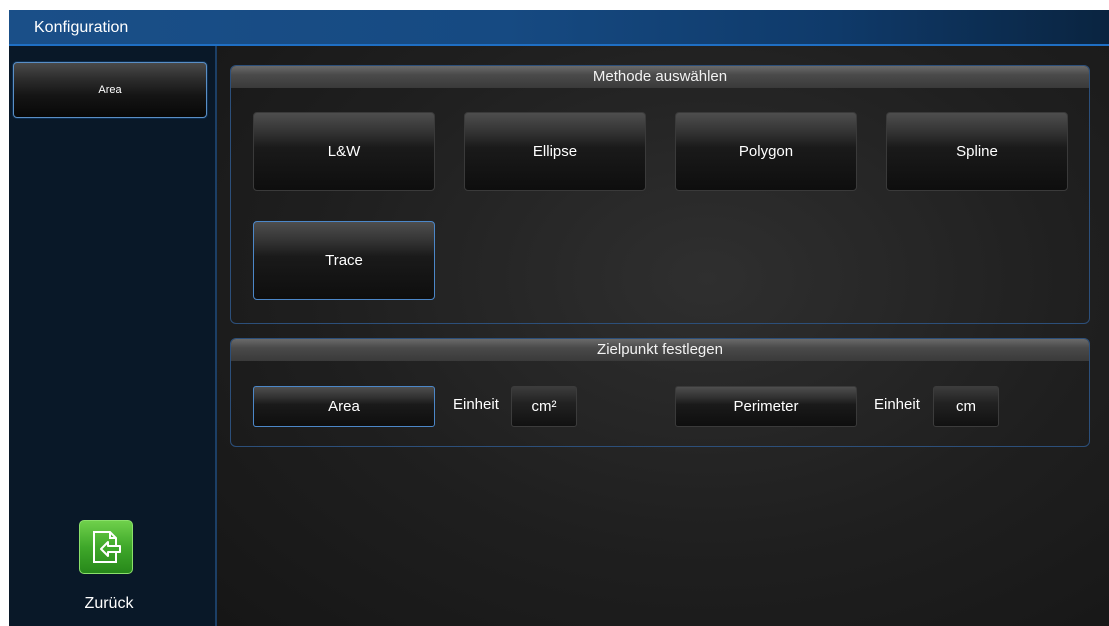 This screenshot has height=626, width=1109. What do you see at coordinates (559, 28) in the screenshot?
I see `title-bar: Konfiguration` at bounding box center [559, 28].